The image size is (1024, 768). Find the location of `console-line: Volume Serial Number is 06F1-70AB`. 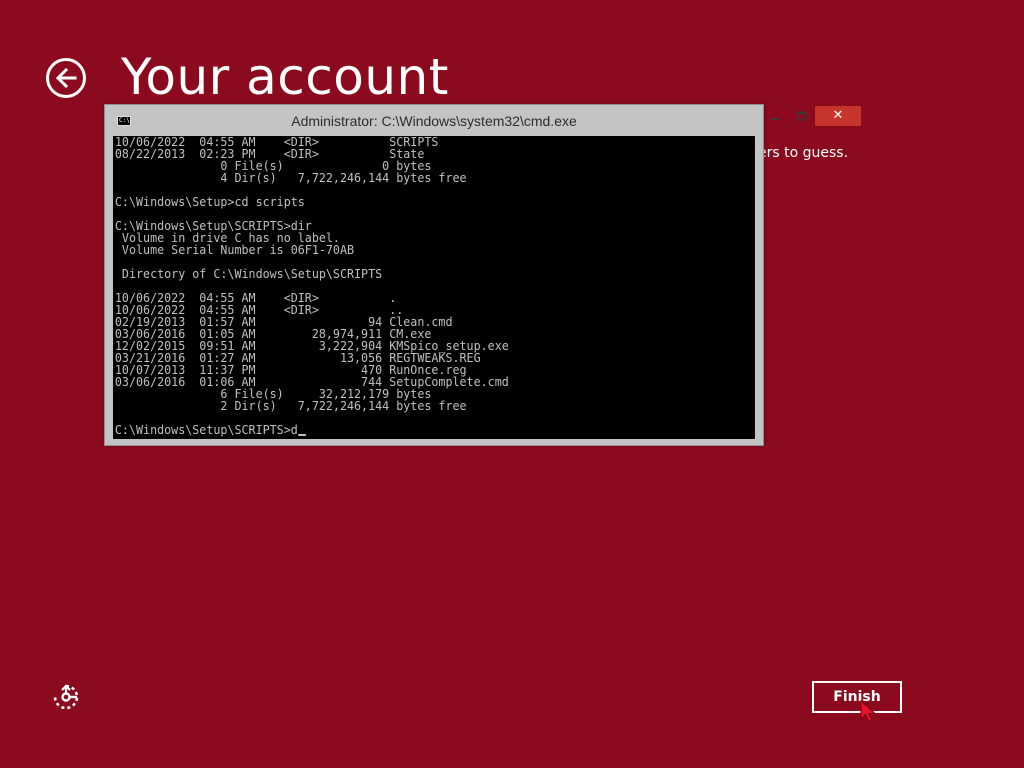

console-line: Volume Serial Number is 06F1-70AB is located at coordinates (234, 250).